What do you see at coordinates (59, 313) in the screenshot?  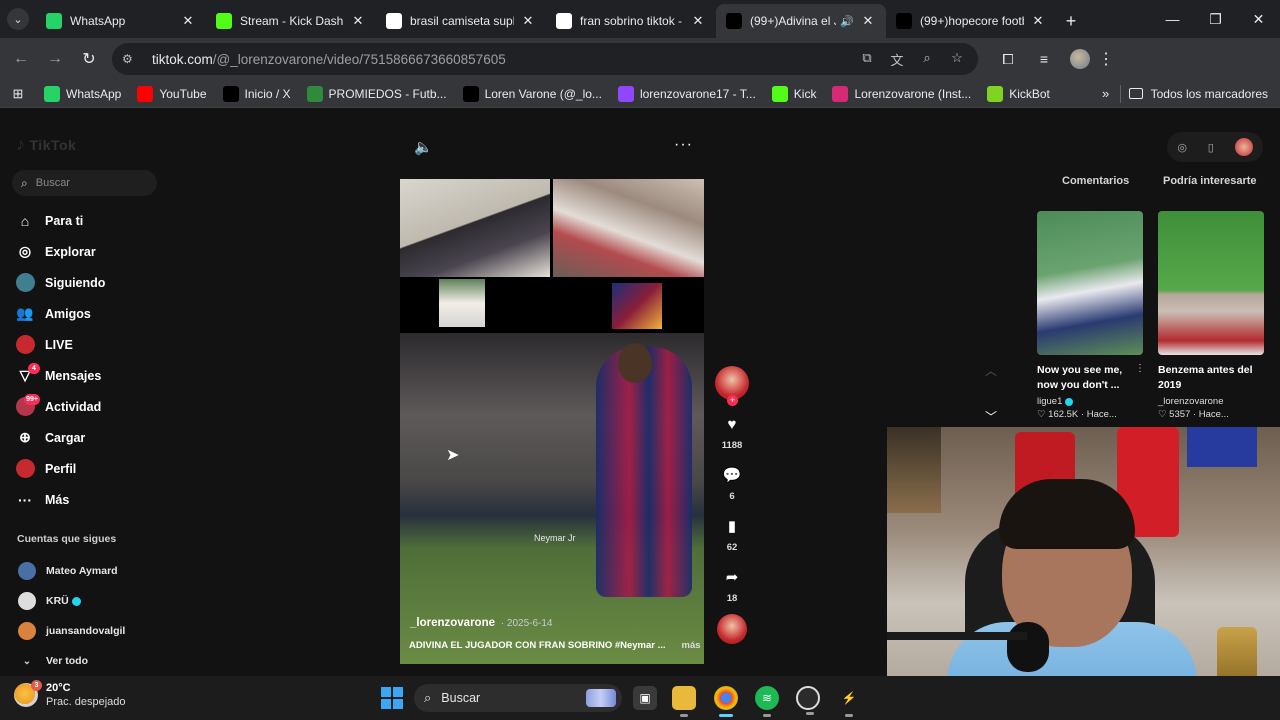 I see `sidebar-item-friends: 👥 Amigos` at bounding box center [59, 313].